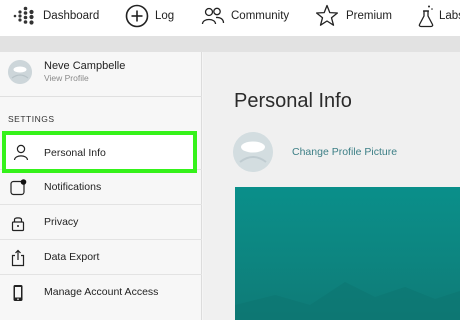 This screenshot has height=320, width=460. Describe the element at coordinates (165, 16) in the screenshot. I see `nav-log-label: Log` at that location.